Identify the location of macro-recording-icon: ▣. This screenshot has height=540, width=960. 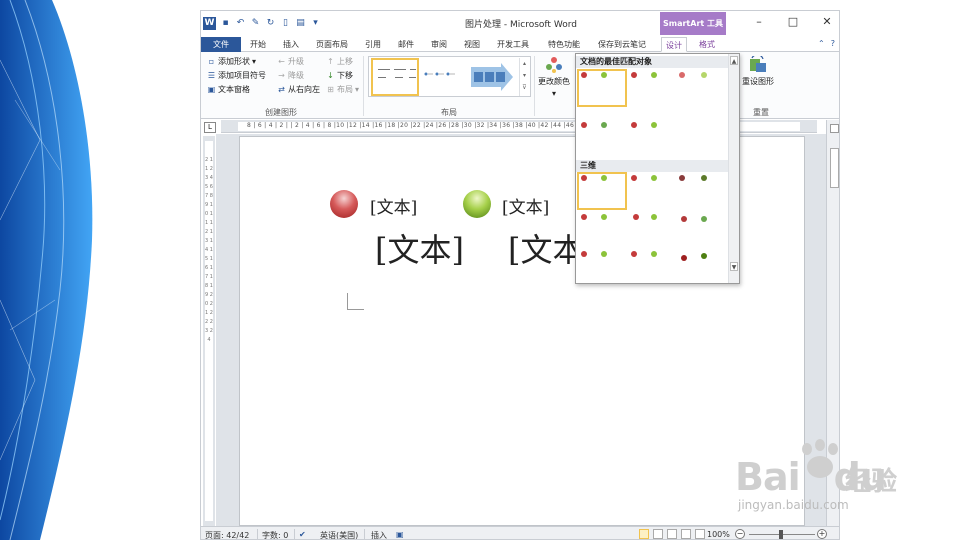
(400, 534).